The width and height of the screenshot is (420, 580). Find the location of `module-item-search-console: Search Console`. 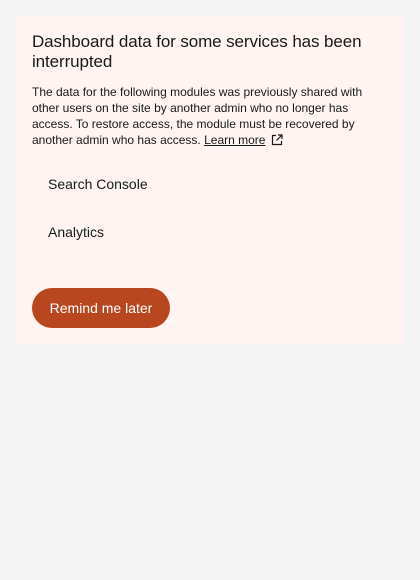

module-item-search-console: Search Console is located at coordinates (98, 184).